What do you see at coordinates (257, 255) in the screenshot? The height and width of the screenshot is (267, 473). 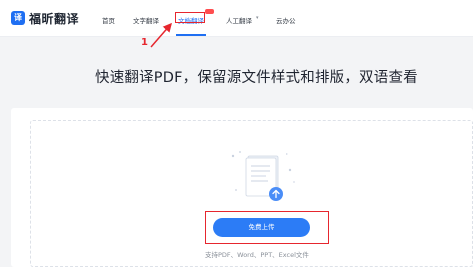 I see `supported-formats-text: 支持PDF、Word、PPT、Excel文件` at bounding box center [257, 255].